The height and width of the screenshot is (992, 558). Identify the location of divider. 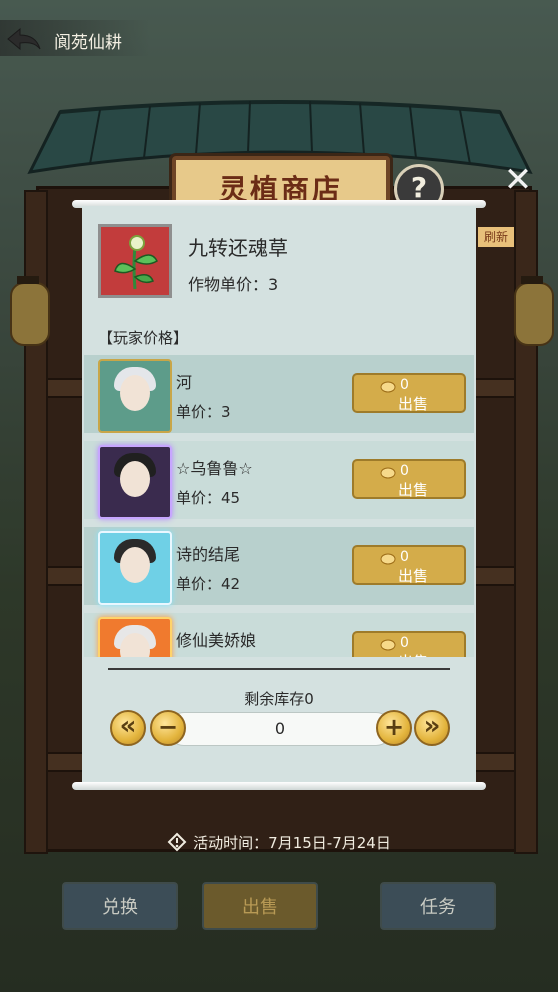
(279, 669).